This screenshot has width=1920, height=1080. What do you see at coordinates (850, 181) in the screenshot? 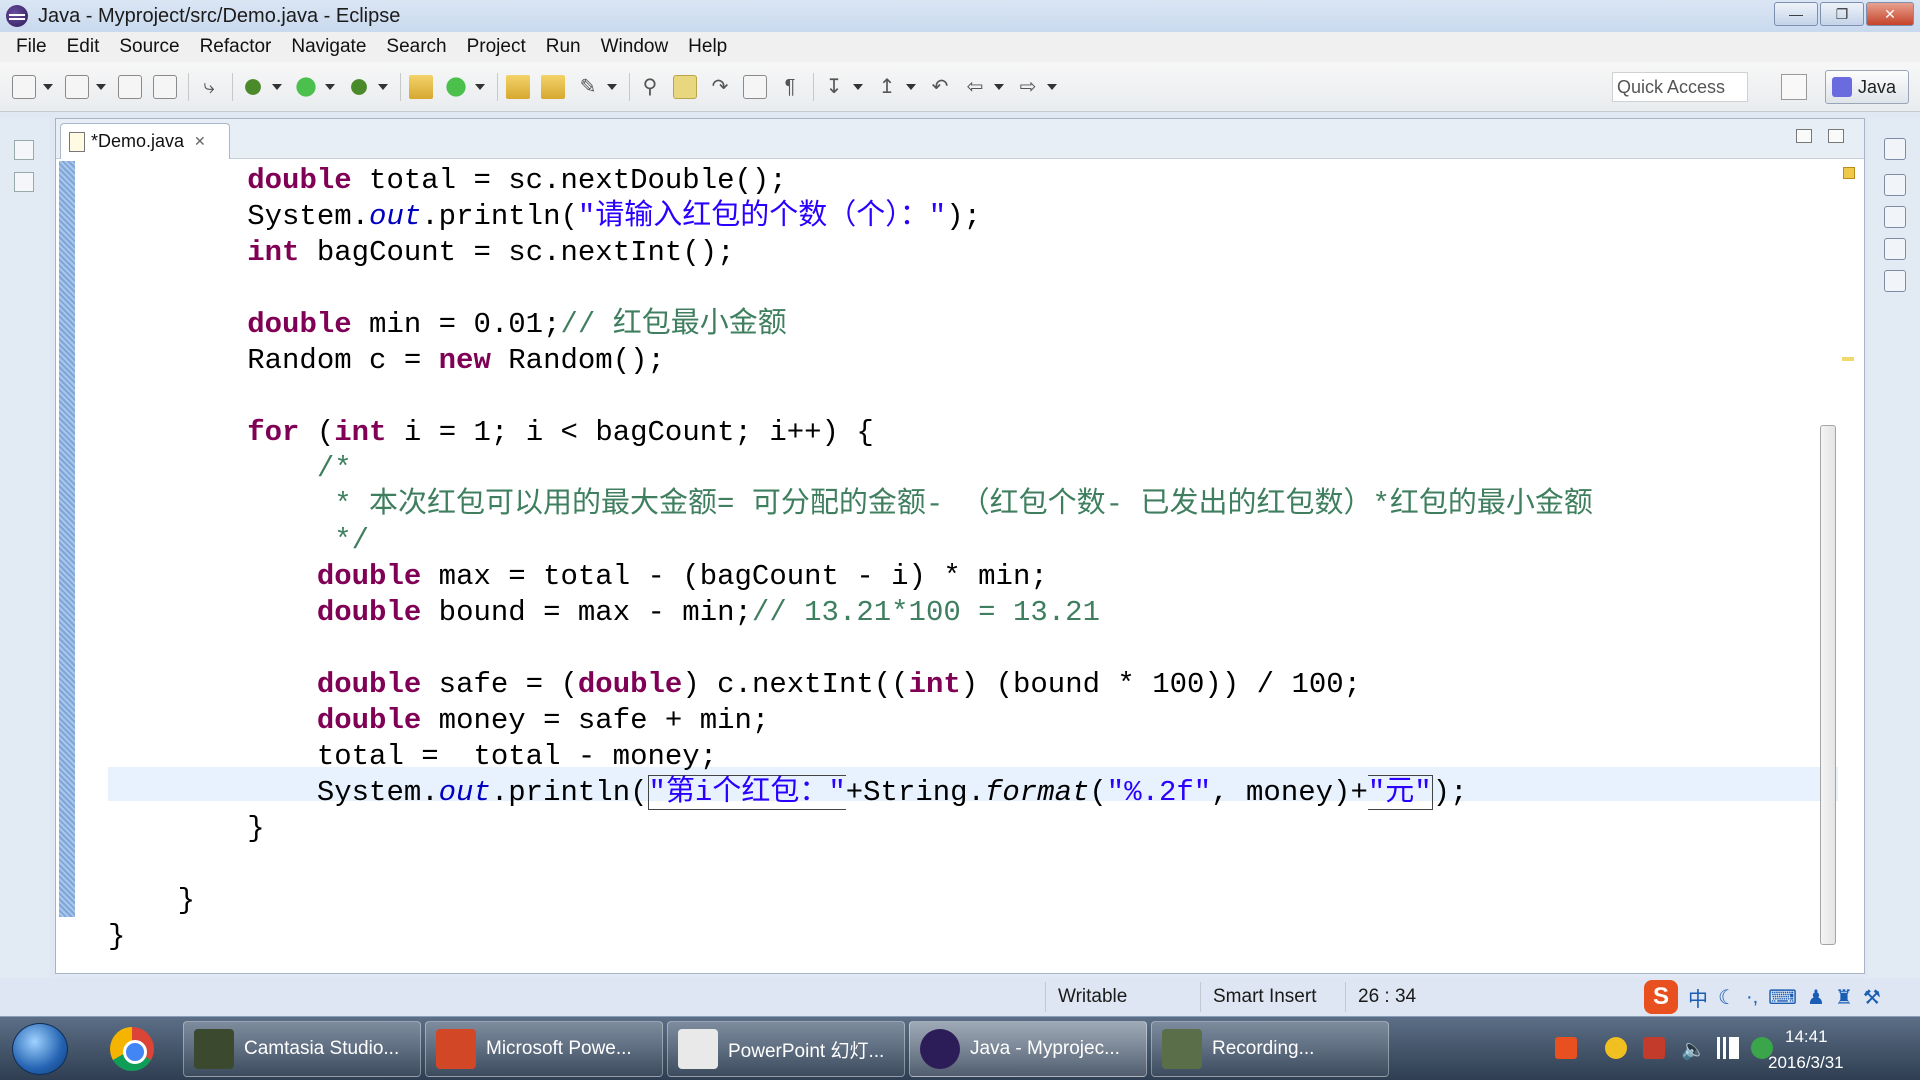
I see `code-line: double total = sc.nextDouble();` at bounding box center [850, 181].